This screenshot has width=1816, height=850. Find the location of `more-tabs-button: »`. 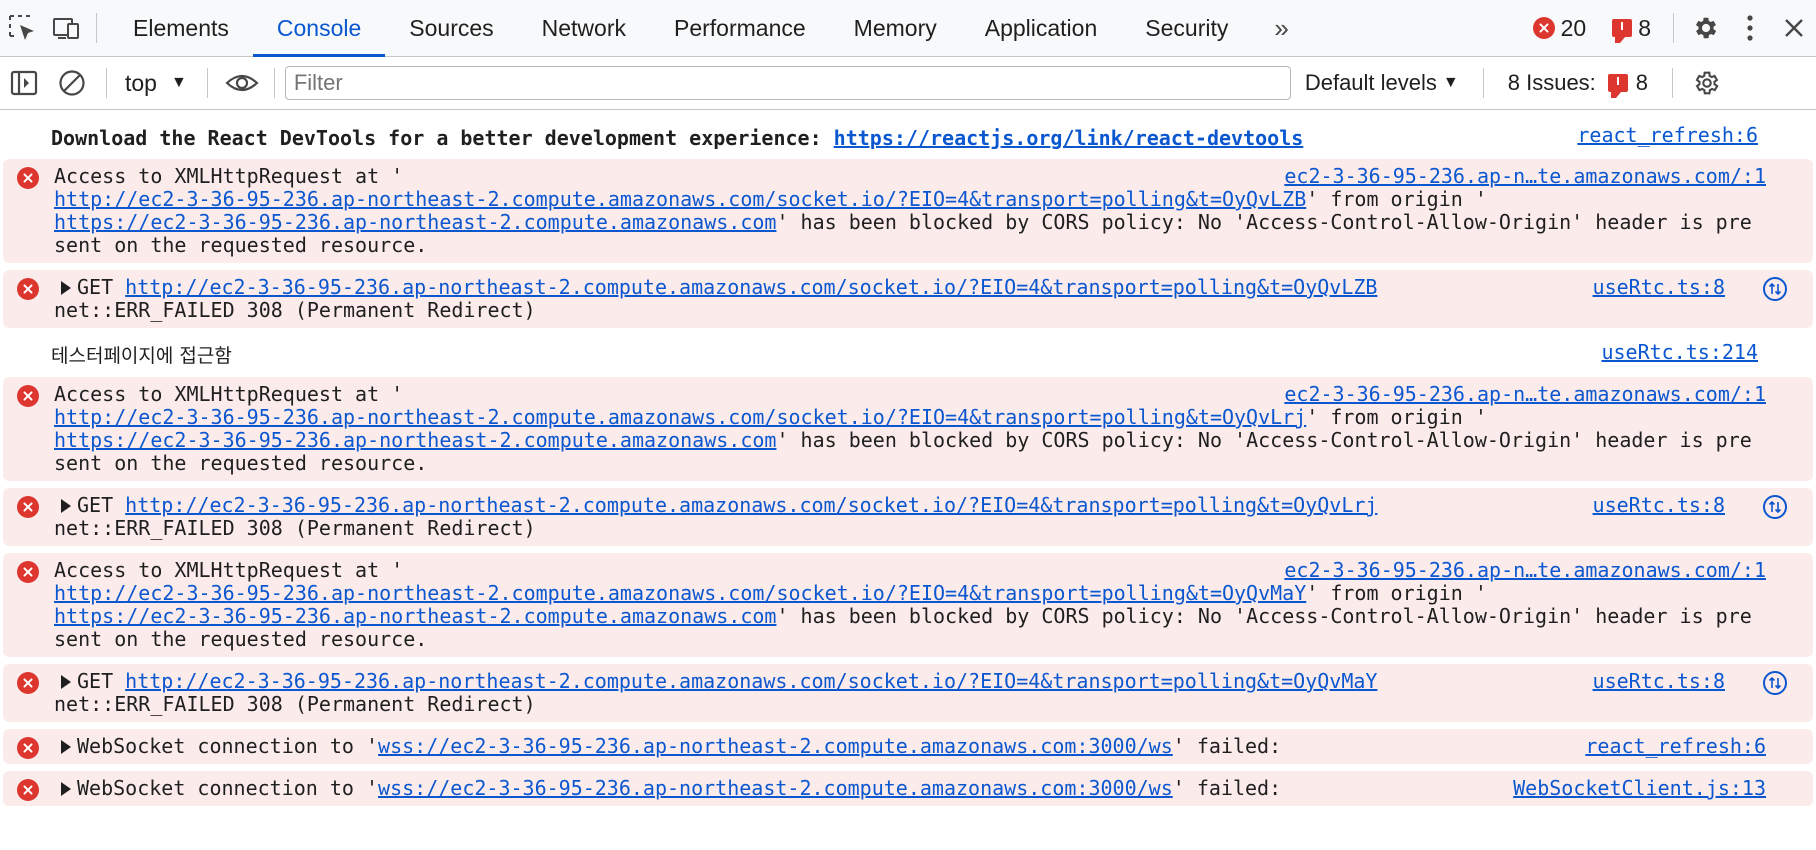

more-tabs-button: » is located at coordinates (1281, 28).